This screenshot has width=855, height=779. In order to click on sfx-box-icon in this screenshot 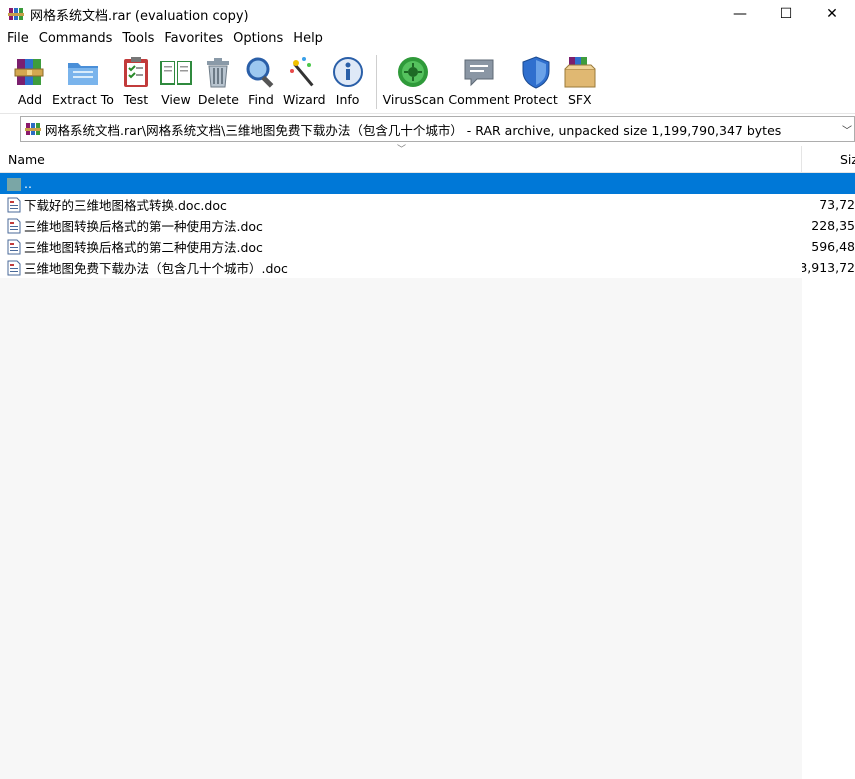, I will do `click(580, 72)`.